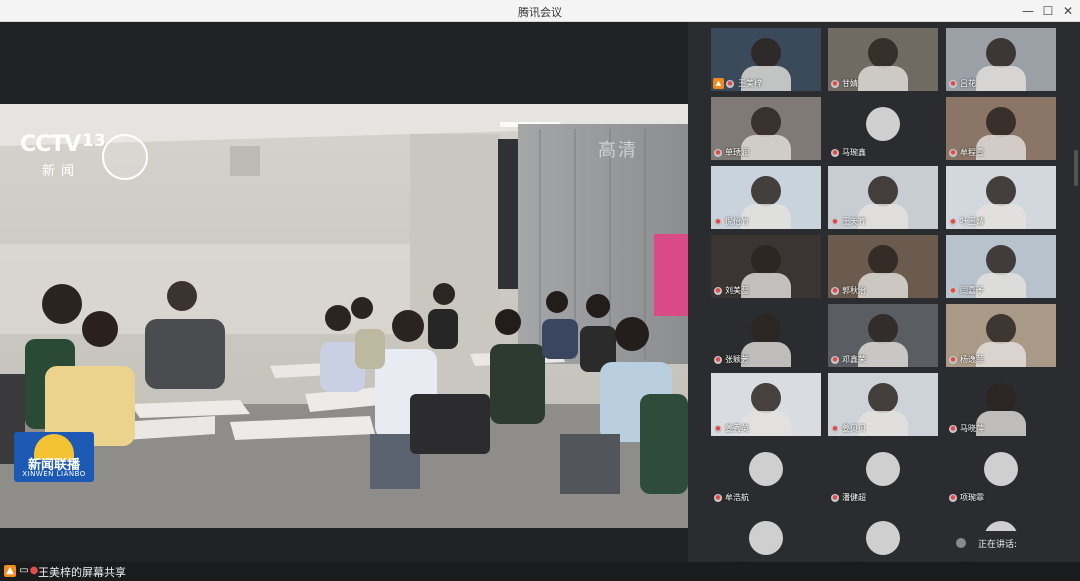 The height and width of the screenshot is (581, 1080). I want to click on participant-name: 叶玉婧, so click(972, 221).